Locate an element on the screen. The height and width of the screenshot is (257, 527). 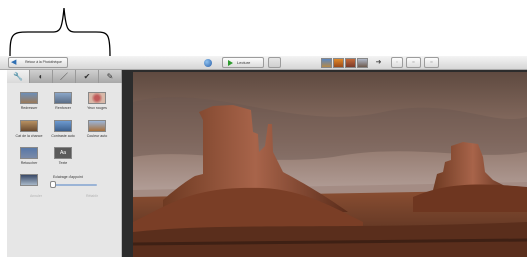
fill-light-label: Eclairage d'appoint is located at coordinates (68, 177).